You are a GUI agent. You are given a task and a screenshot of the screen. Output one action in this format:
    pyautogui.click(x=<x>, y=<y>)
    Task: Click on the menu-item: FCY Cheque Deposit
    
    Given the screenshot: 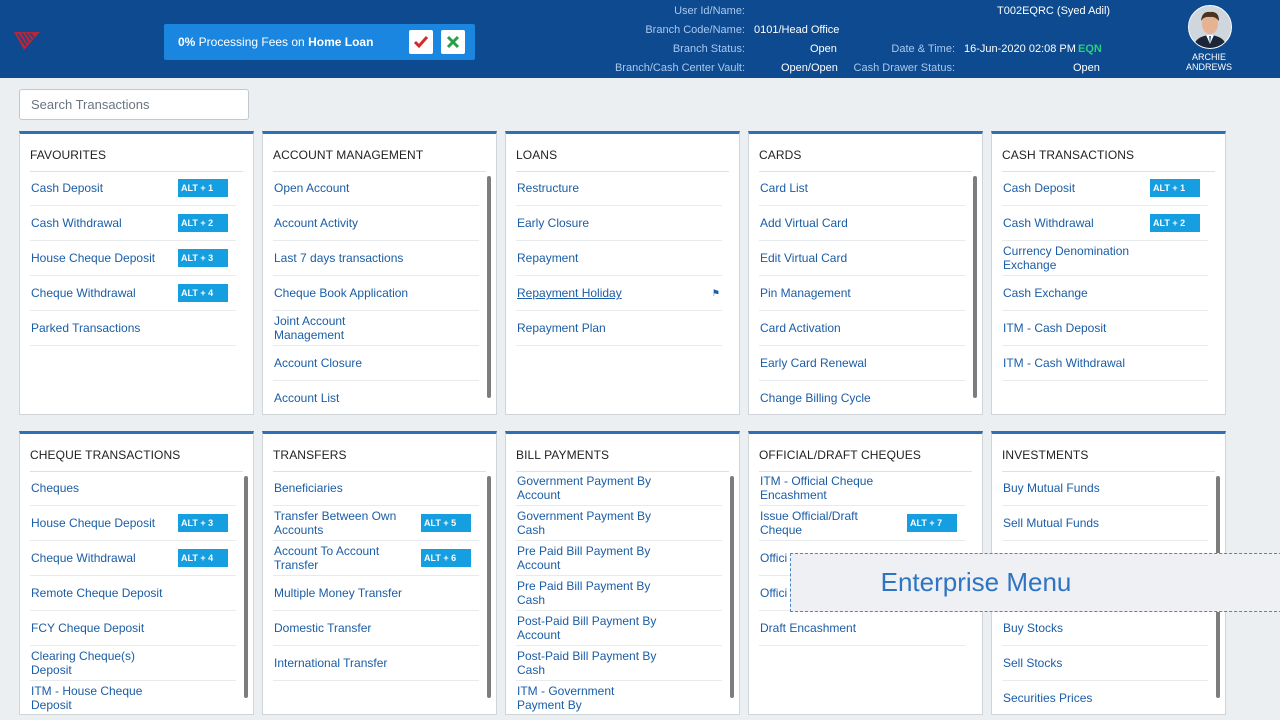 What is the action you would take?
    pyautogui.click(x=133, y=628)
    